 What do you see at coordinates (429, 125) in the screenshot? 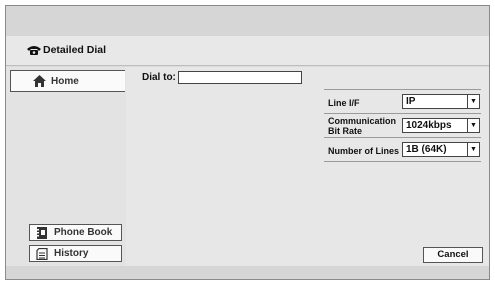
I see `bit-rate-value: 1024kbps` at bounding box center [429, 125].